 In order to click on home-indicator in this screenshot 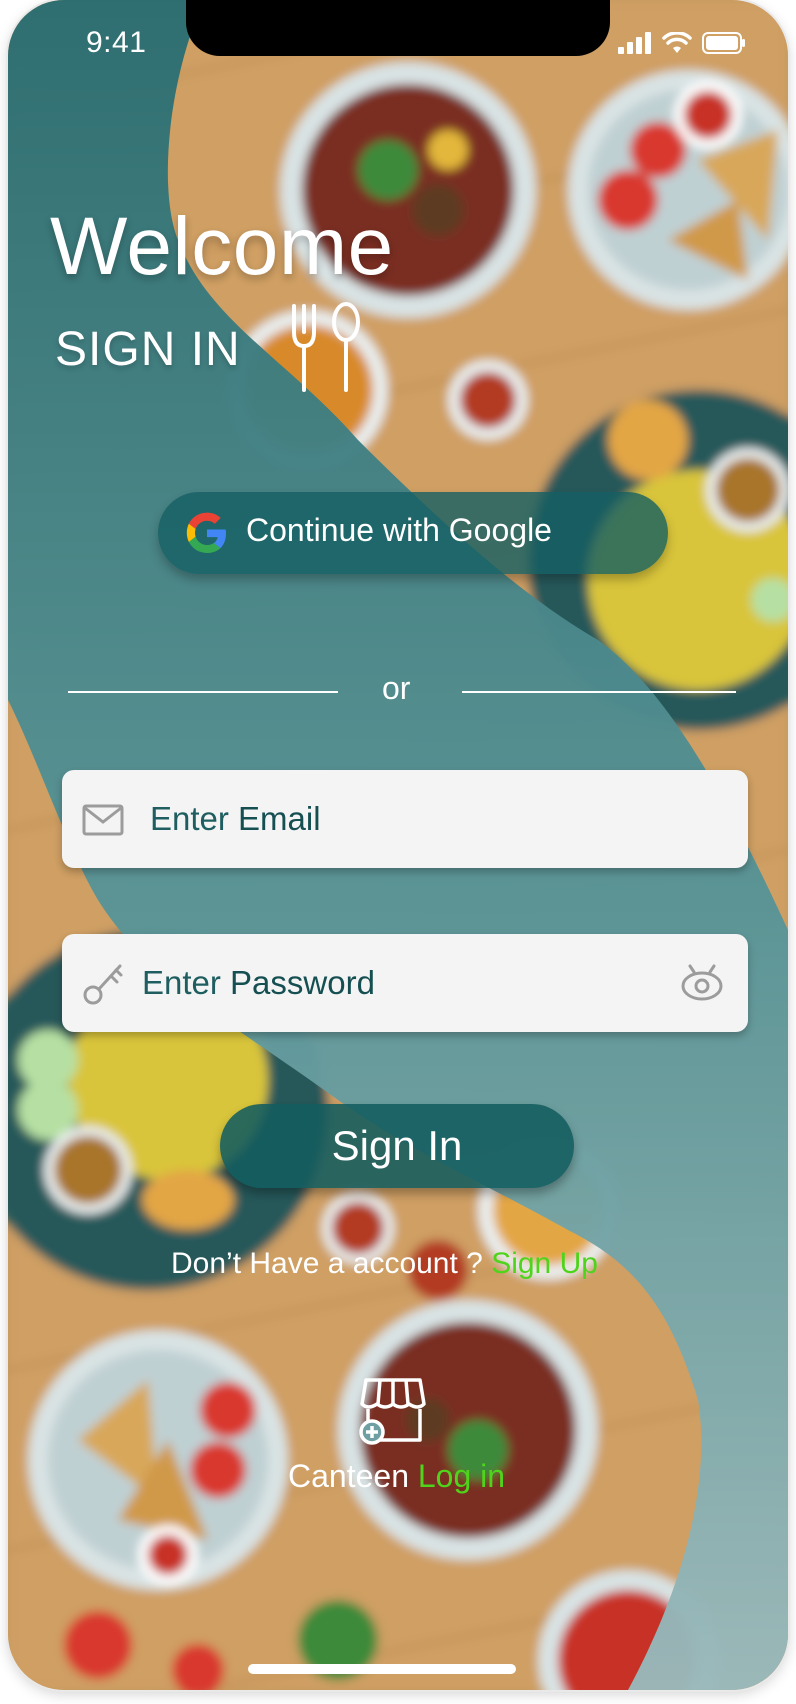, I will do `click(382, 1669)`.